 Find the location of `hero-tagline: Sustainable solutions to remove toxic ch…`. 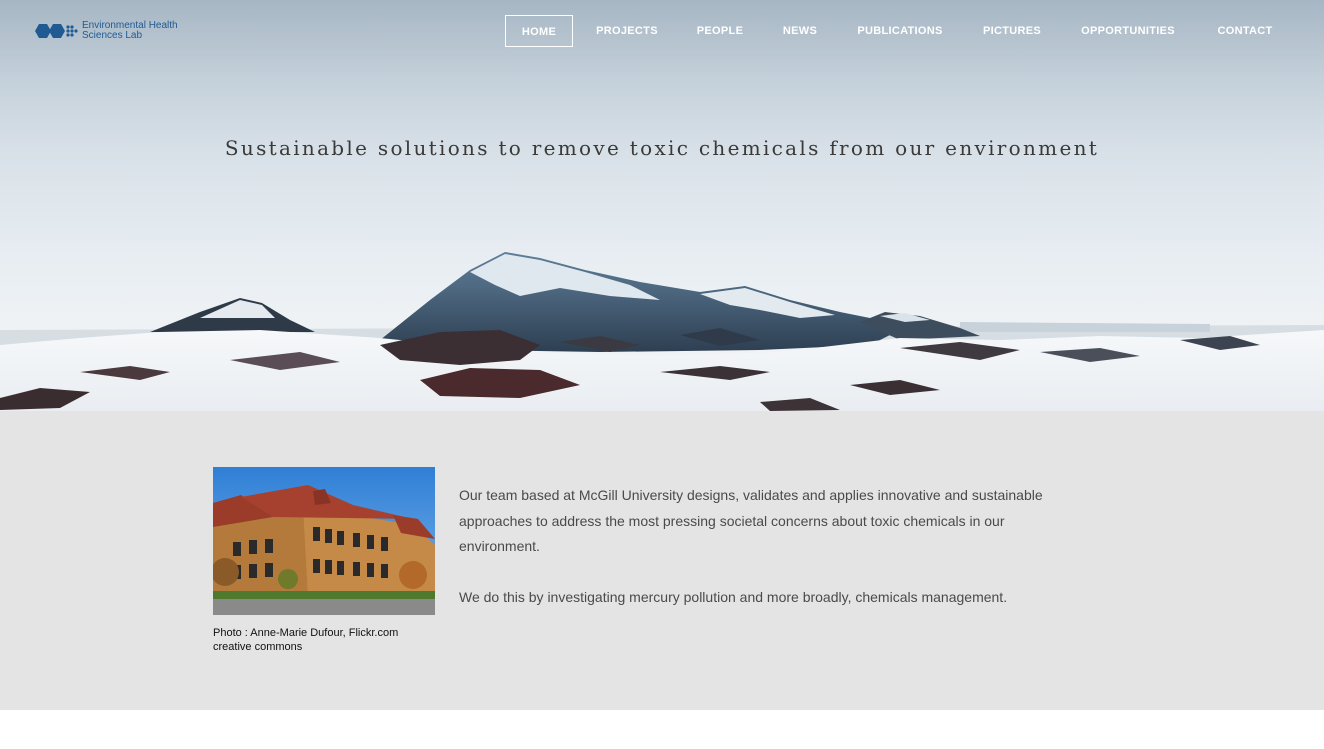

hero-tagline: Sustainable solutions to remove toxic ch… is located at coordinates (662, 148).